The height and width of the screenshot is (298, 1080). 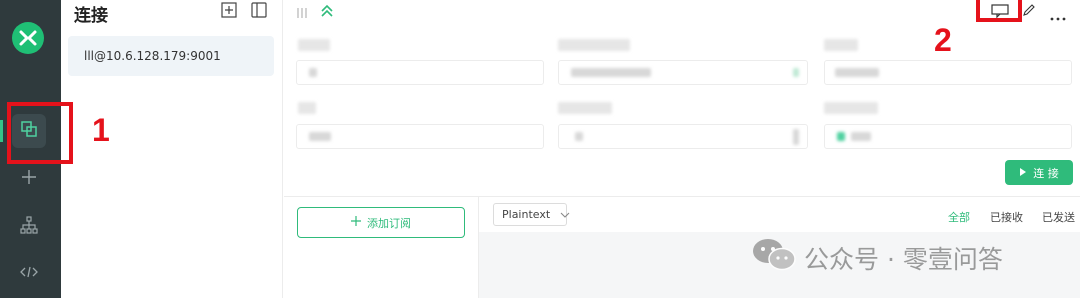 I want to click on edit-icon, so click(x=1029, y=11).